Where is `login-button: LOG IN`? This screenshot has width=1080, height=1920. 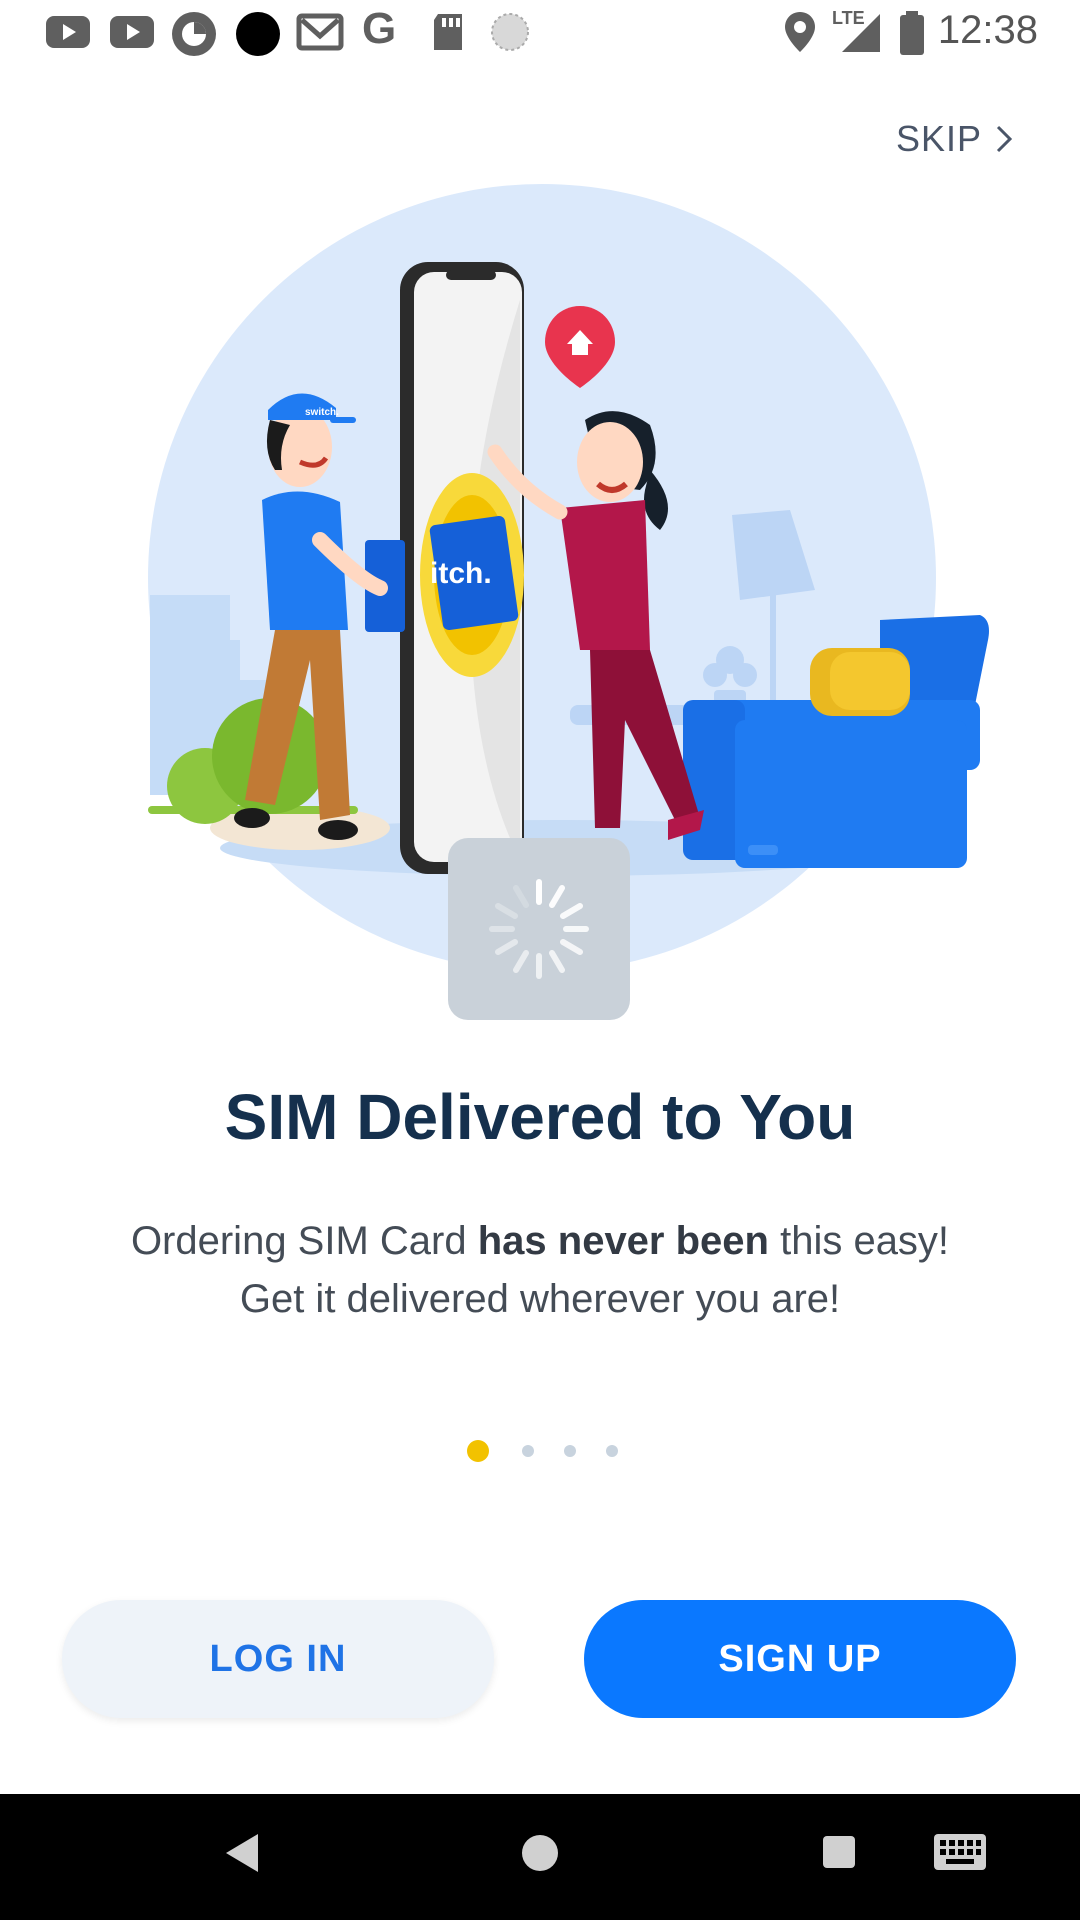 login-button: LOG IN is located at coordinates (278, 1659).